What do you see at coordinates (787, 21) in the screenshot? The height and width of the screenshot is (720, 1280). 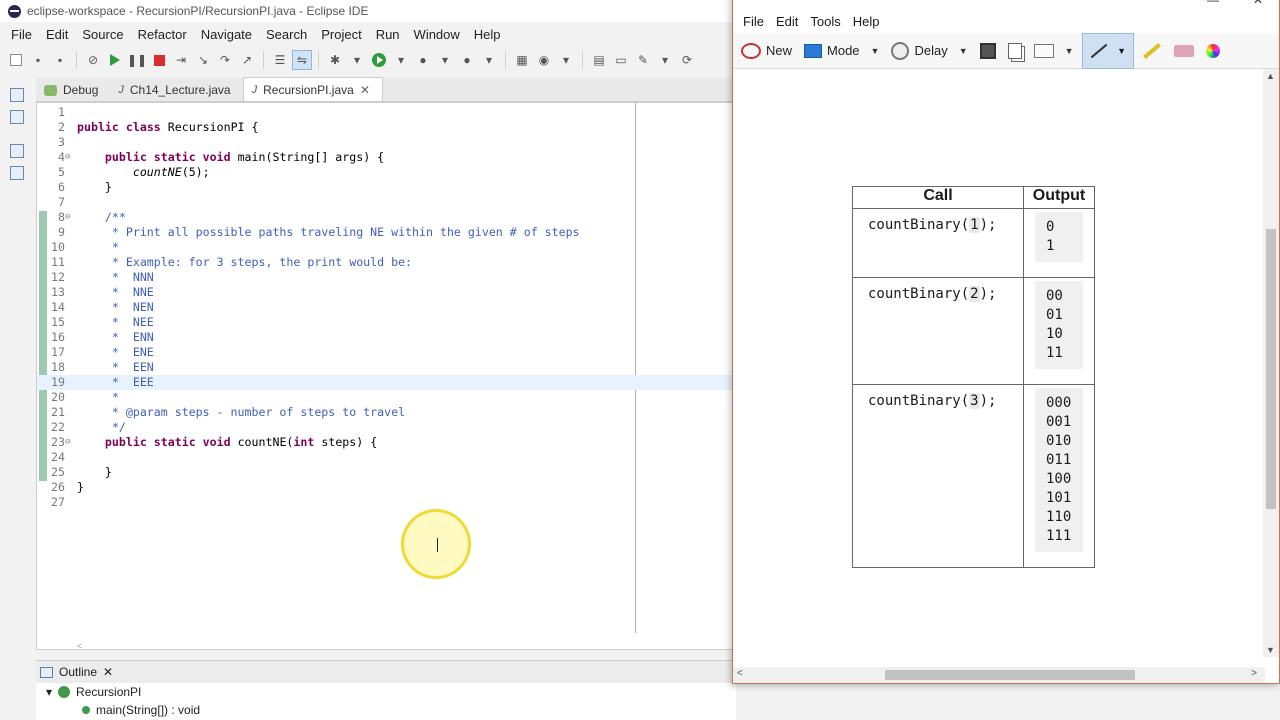 I see `snip-menu-edit: Edit` at bounding box center [787, 21].